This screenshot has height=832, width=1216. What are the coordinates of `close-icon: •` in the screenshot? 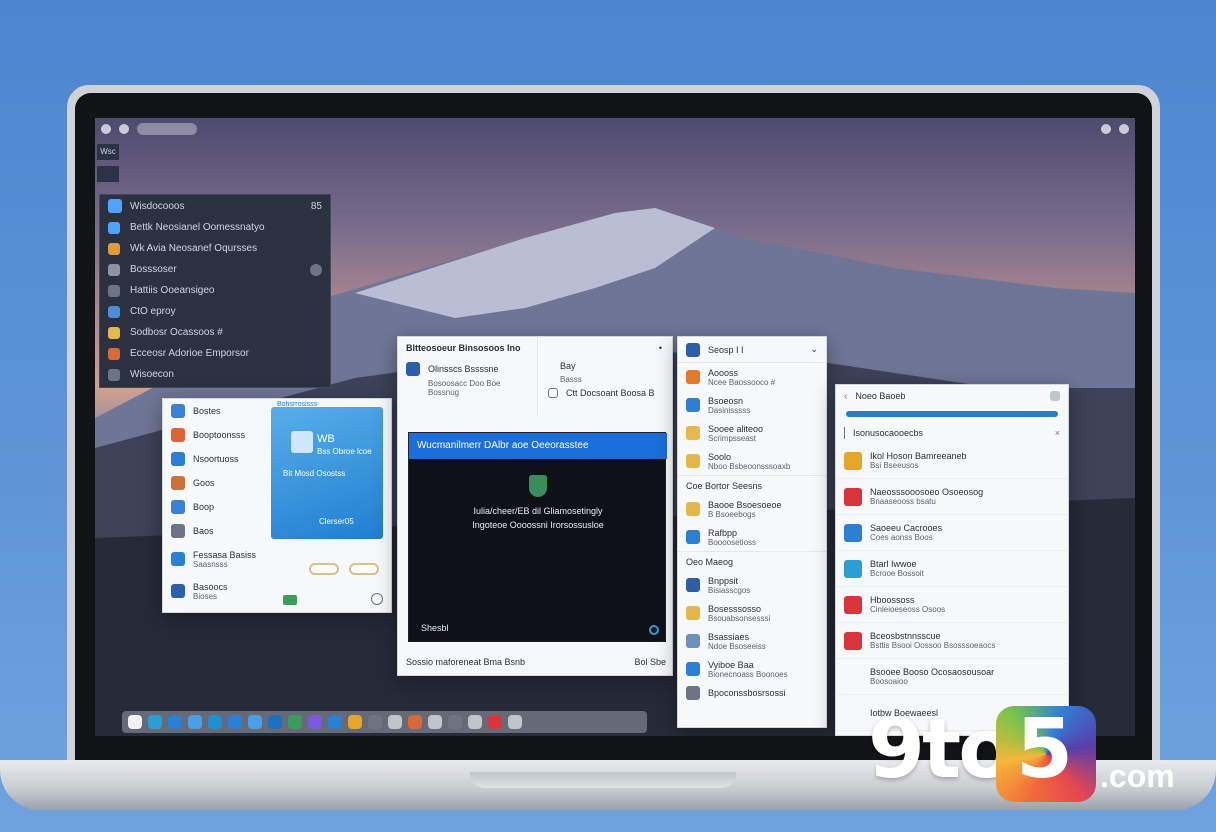 It's located at (660, 348).